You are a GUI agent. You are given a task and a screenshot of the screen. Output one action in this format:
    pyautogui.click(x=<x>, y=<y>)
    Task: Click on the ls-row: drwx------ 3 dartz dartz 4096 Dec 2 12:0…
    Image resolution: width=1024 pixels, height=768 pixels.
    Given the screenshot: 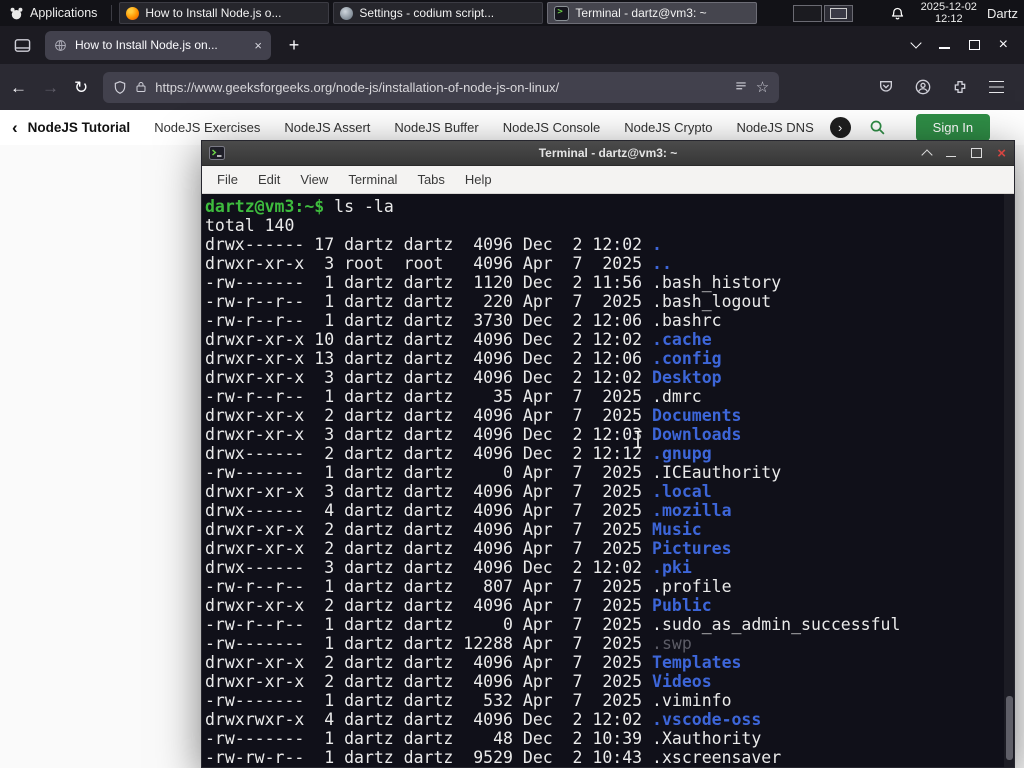 What is the action you would take?
    pyautogui.click(x=448, y=567)
    